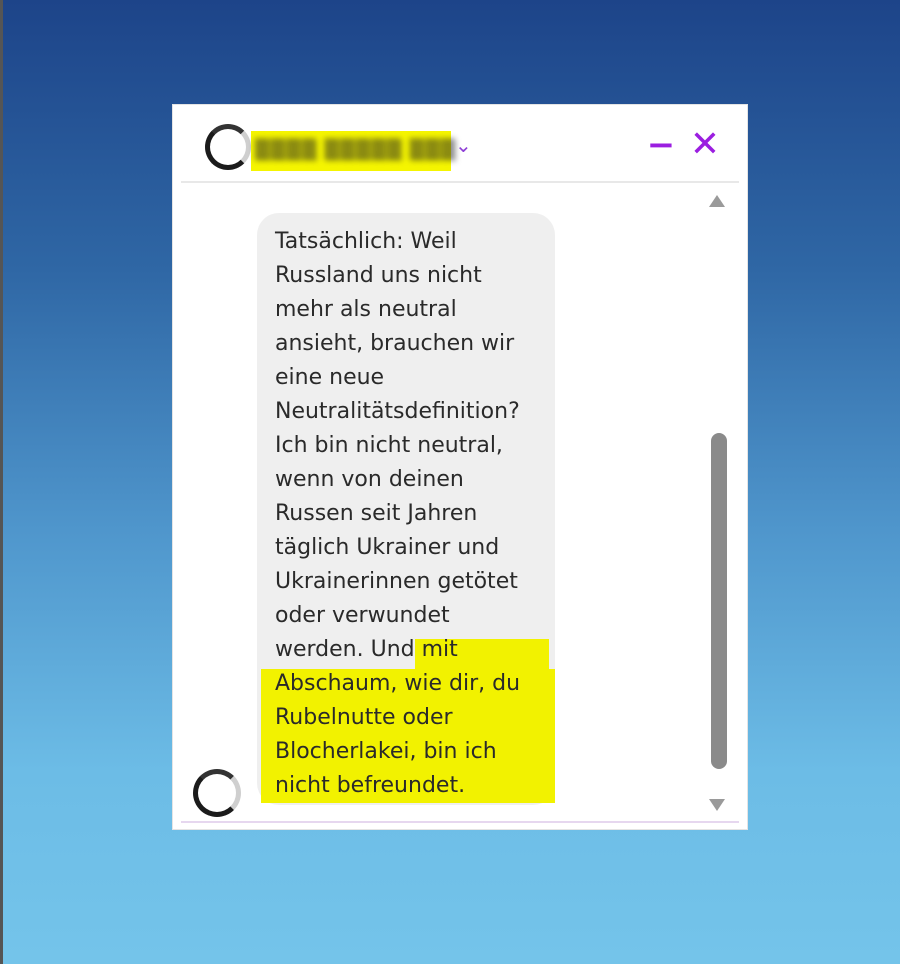 This screenshot has height=964, width=900. Describe the element at coordinates (717, 805) in the screenshot. I see `triangle-down-icon` at that location.